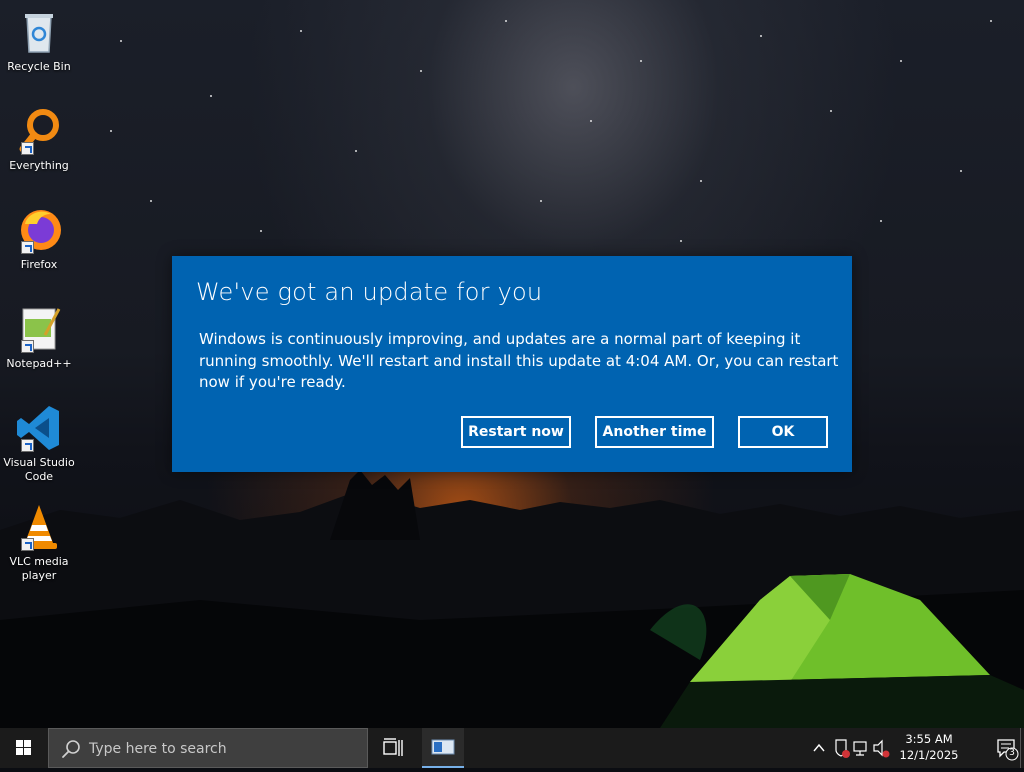 This screenshot has width=1024, height=772. Describe the element at coordinates (39, 230) in the screenshot. I see `firefox-icon` at that location.